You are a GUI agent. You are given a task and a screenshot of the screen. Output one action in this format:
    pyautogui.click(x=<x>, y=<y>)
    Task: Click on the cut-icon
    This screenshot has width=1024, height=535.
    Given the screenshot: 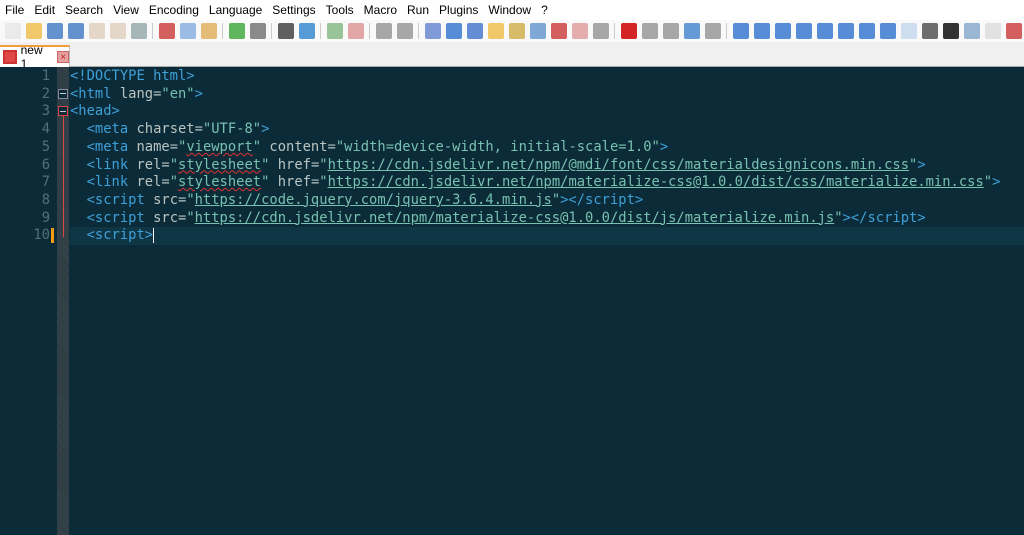 What is the action you would take?
    pyautogui.click(x=166, y=31)
    